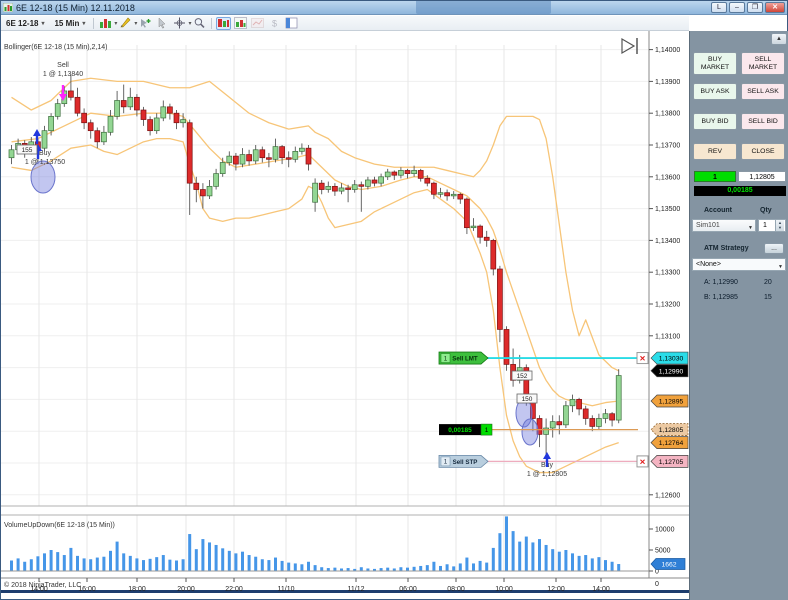 This screenshot has width=788, height=600. What do you see at coordinates (667, 146) in the screenshot?
I see `price-tick-label: 1,13700` at bounding box center [667, 146].